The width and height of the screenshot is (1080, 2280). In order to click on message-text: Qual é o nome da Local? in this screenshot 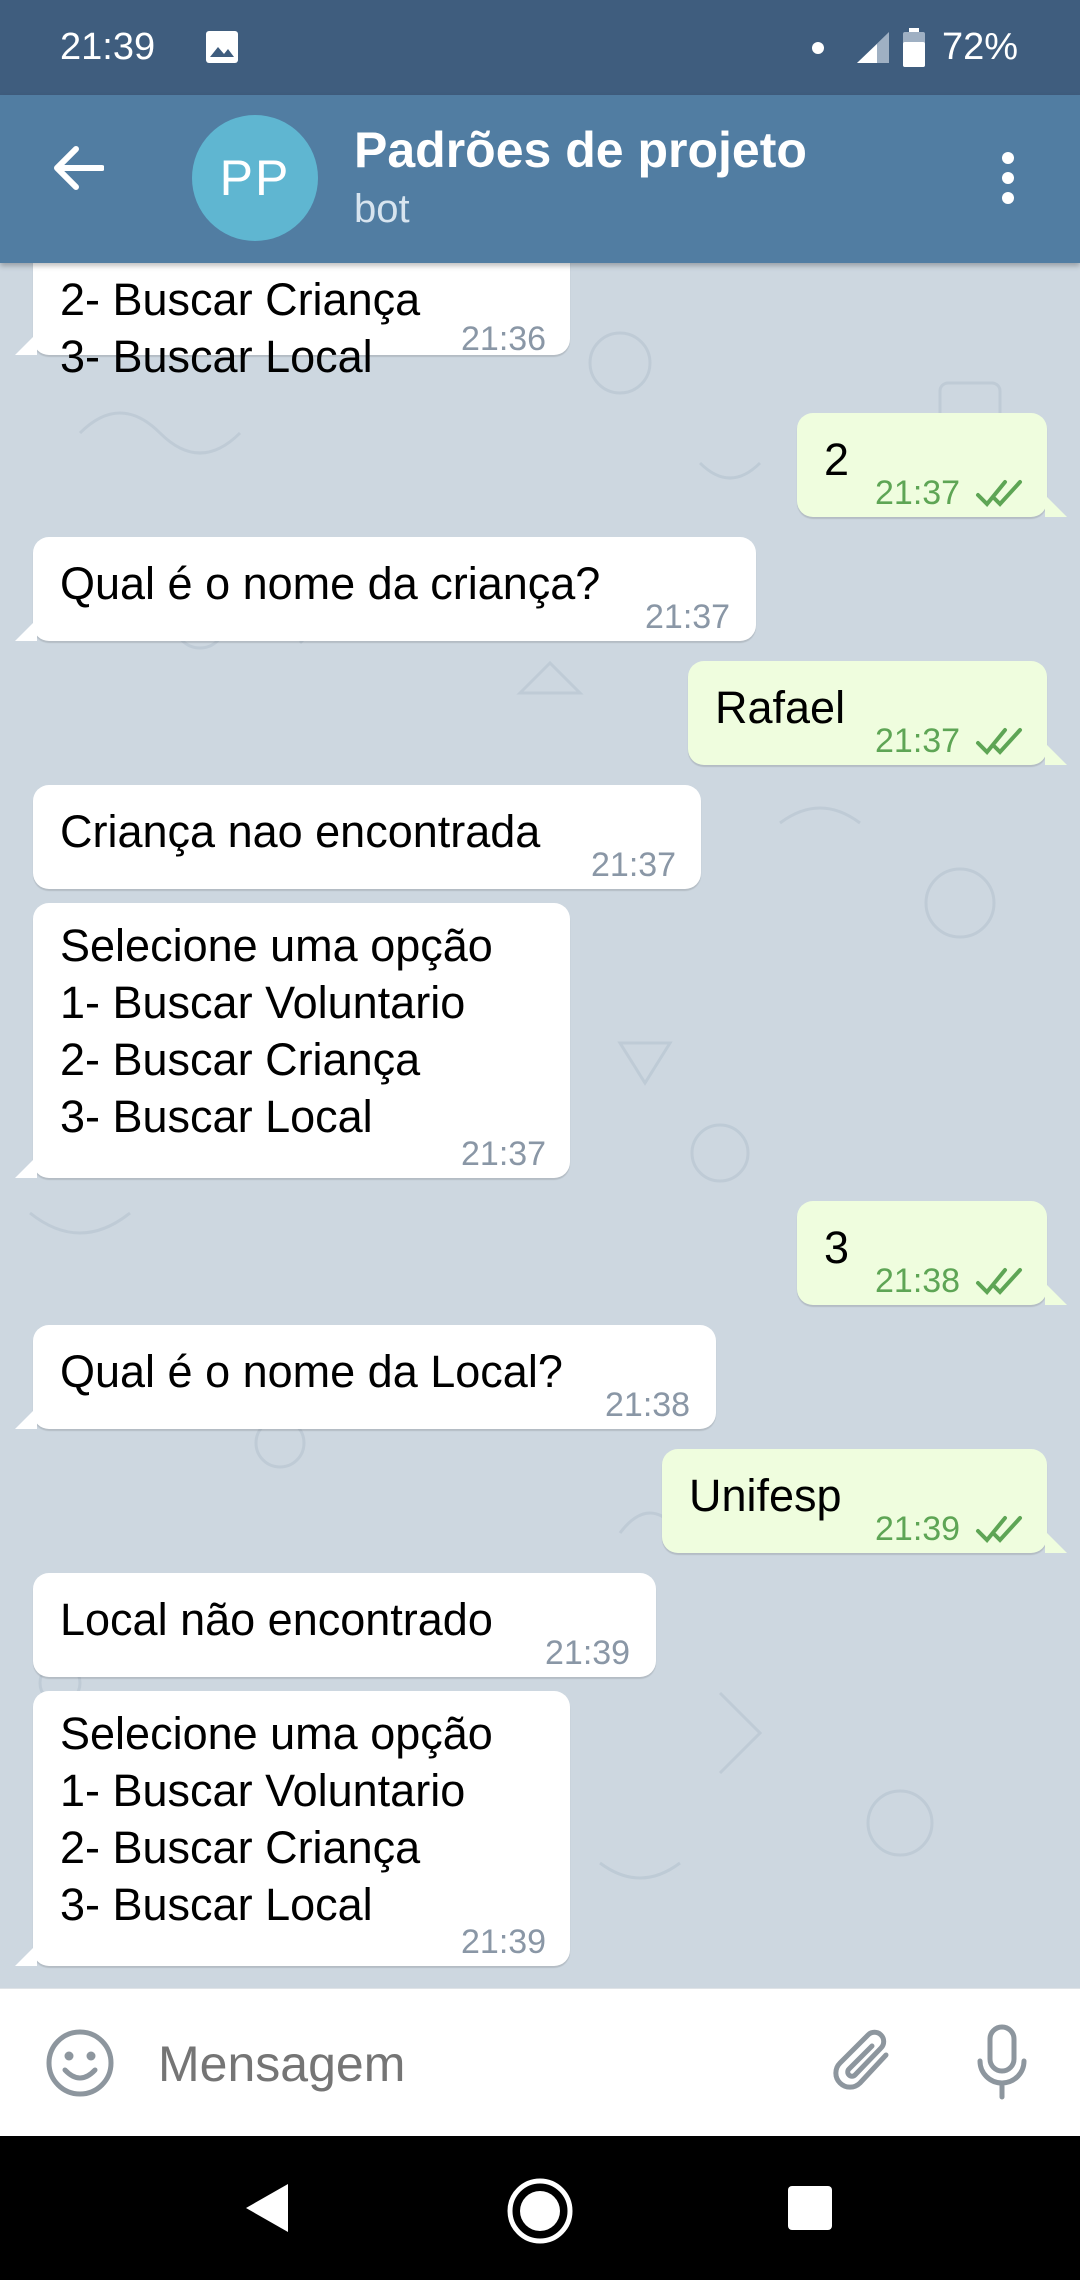, I will do `click(311, 1371)`.